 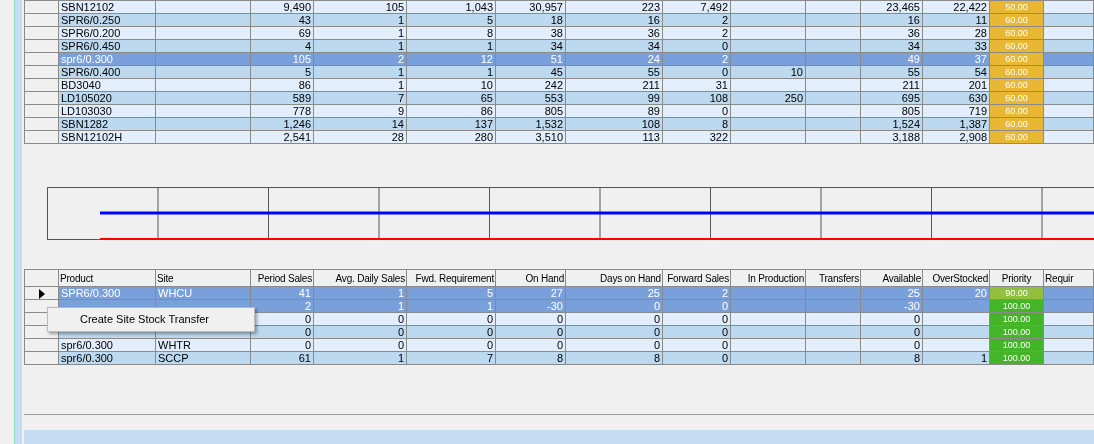 I want to click on table-cell: 7,492, so click(x=696, y=7).